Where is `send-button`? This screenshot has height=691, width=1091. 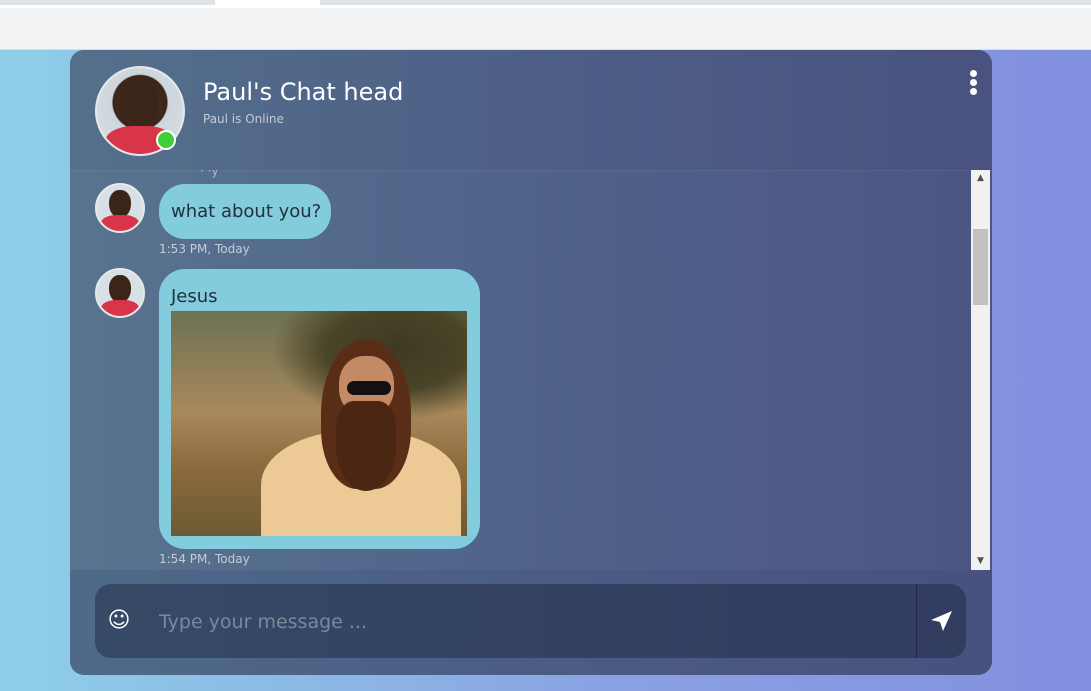
send-button is located at coordinates (941, 621).